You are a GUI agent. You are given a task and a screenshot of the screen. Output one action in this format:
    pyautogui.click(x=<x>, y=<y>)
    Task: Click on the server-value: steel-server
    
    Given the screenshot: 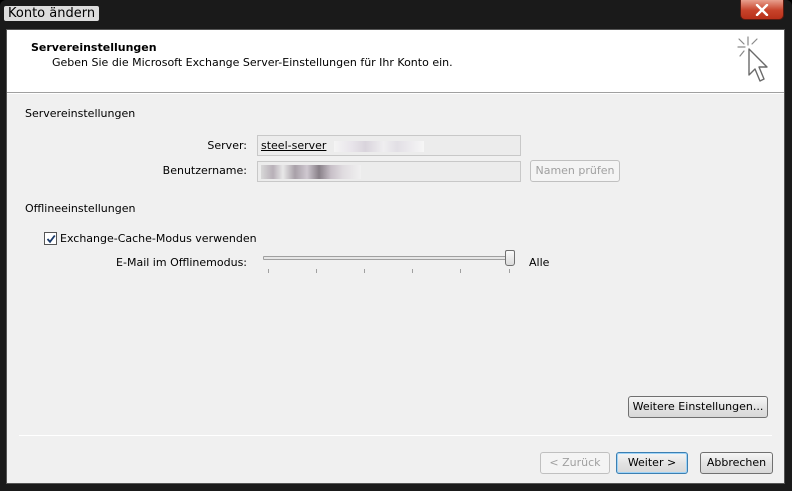 What is the action you would take?
    pyautogui.click(x=294, y=145)
    